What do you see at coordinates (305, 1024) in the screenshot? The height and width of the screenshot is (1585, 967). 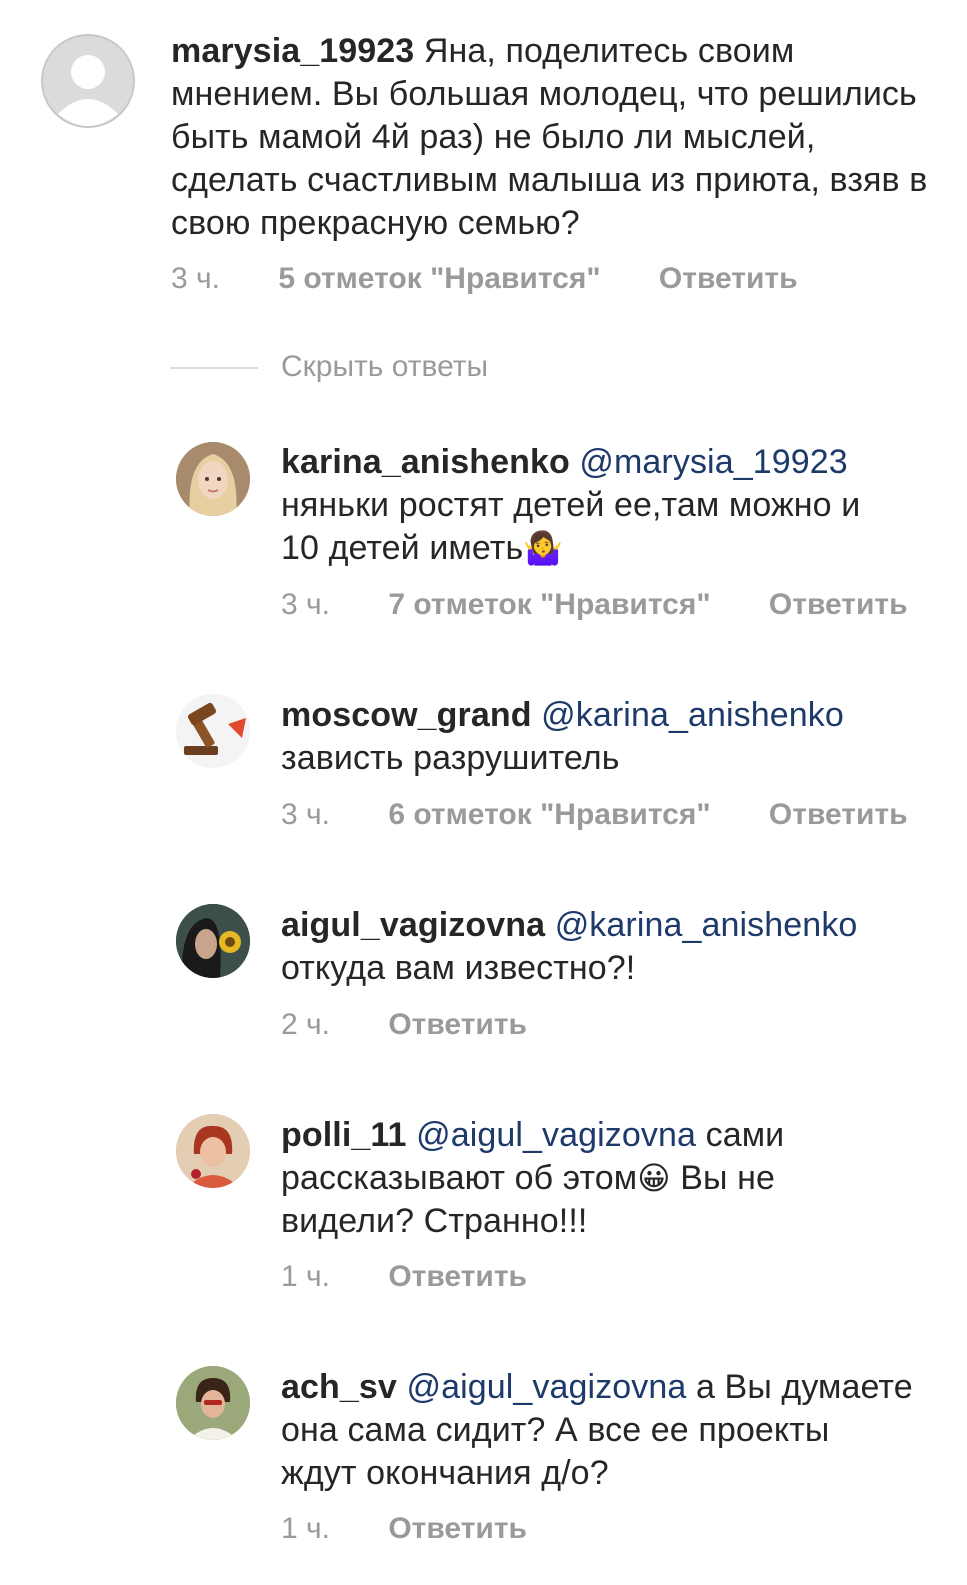 I see `comment-time: 2 ч.` at bounding box center [305, 1024].